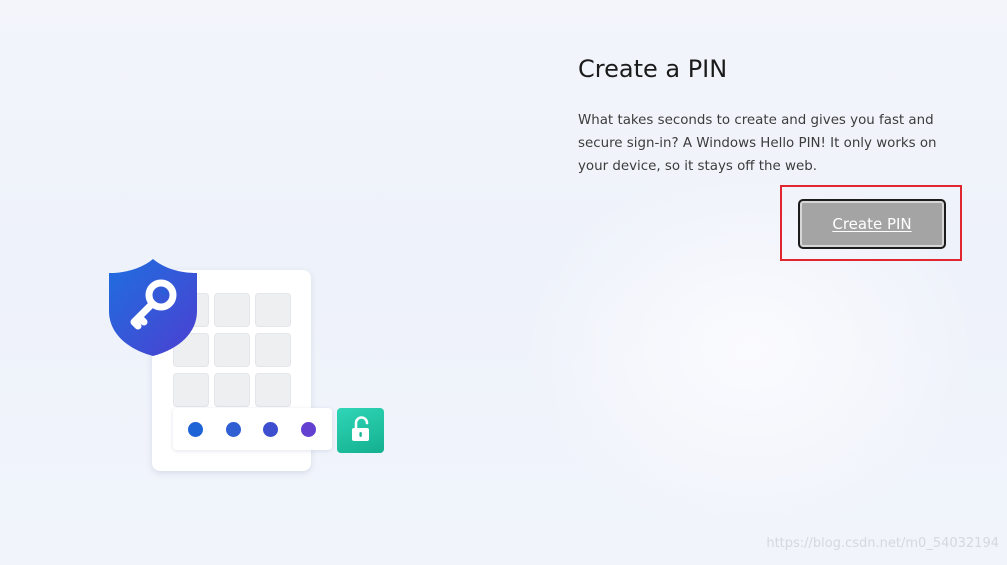 Image resolution: width=1007 pixels, height=565 pixels. What do you see at coordinates (360, 430) in the screenshot?
I see `unlock-icon` at bounding box center [360, 430].